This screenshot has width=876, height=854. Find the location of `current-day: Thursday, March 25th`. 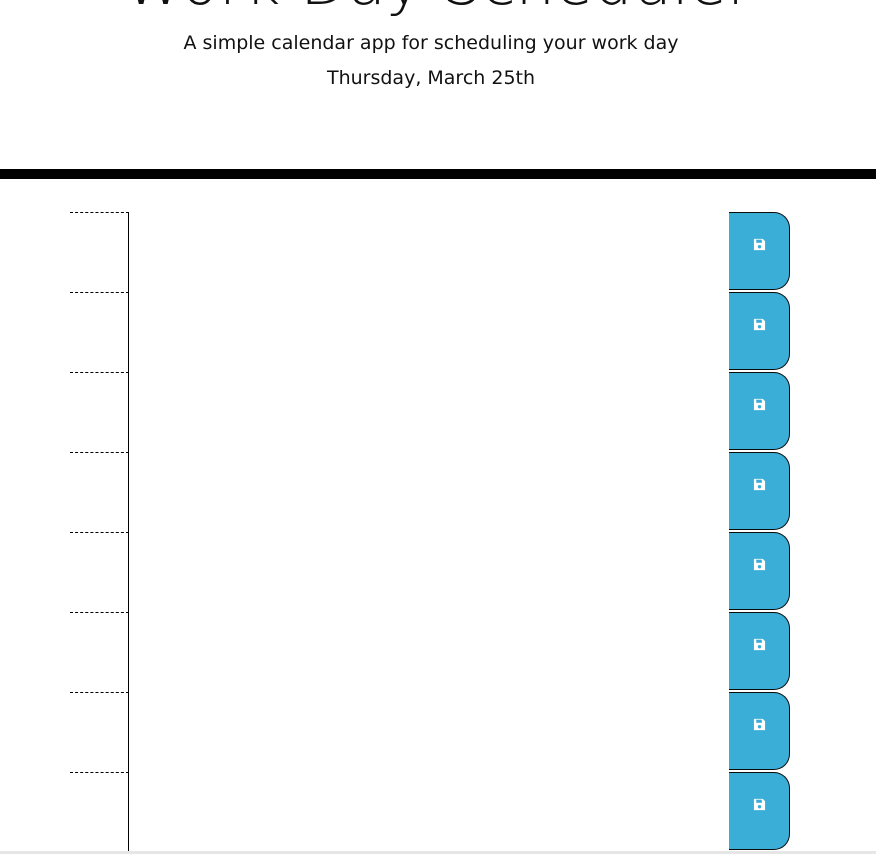

current-day: Thursday, March 25th is located at coordinates (431, 78).